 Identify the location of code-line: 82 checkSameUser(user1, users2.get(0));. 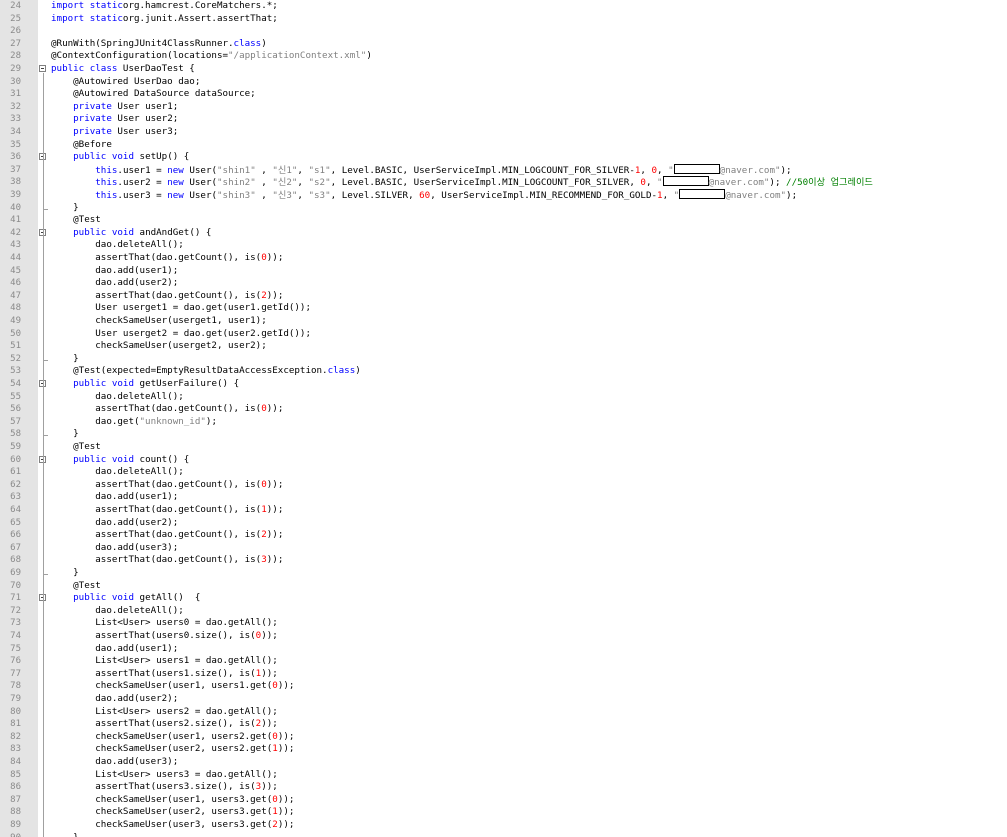
(503, 737).